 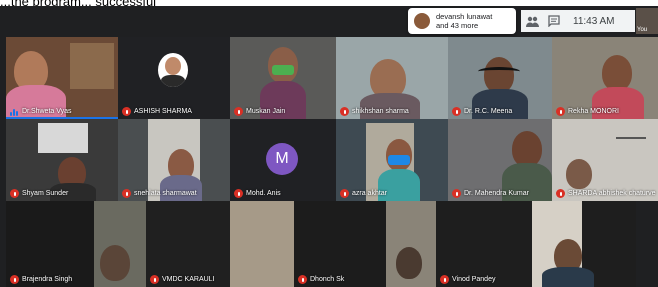 I want to click on meeting-controls-bar: 11:43 AM, so click(x=578, y=21).